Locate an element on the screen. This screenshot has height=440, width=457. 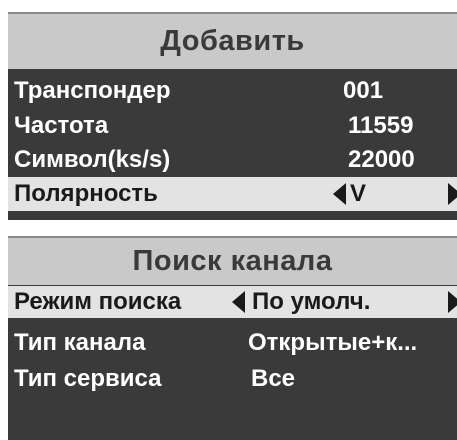
menu-row-search-mode: Режим поиска По умолч. is located at coordinates (232, 302).